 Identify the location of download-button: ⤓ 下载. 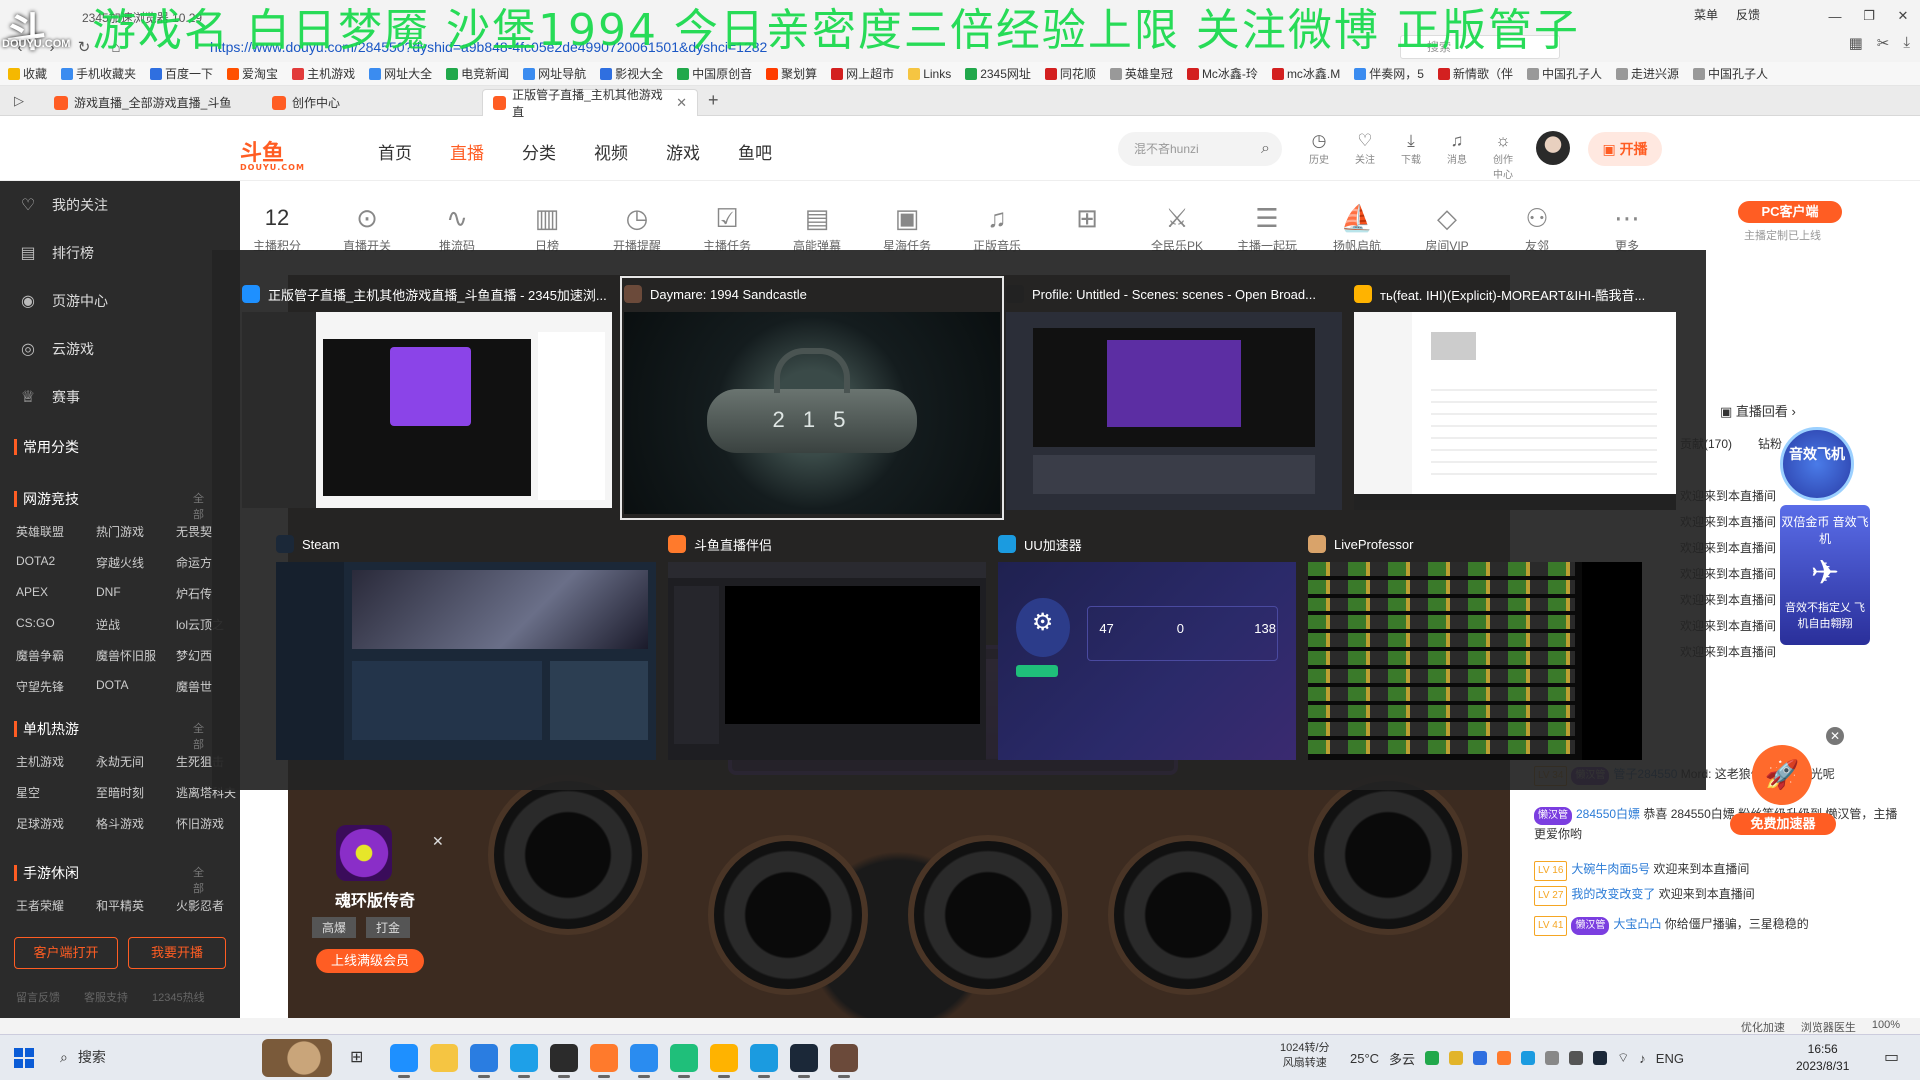
(1411, 156).